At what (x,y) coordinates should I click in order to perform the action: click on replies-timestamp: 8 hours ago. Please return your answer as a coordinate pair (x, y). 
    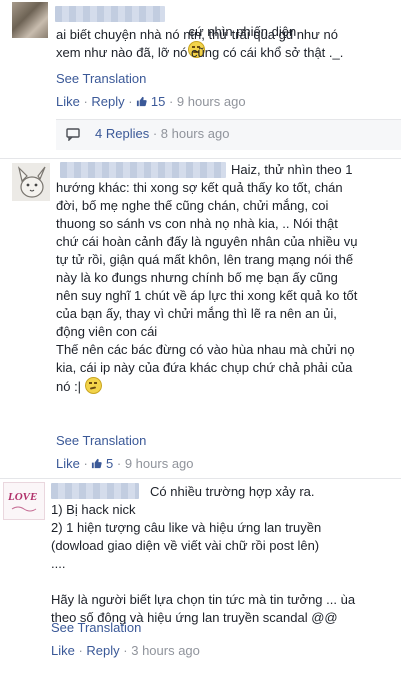
    Looking at the image, I should click on (195, 133).